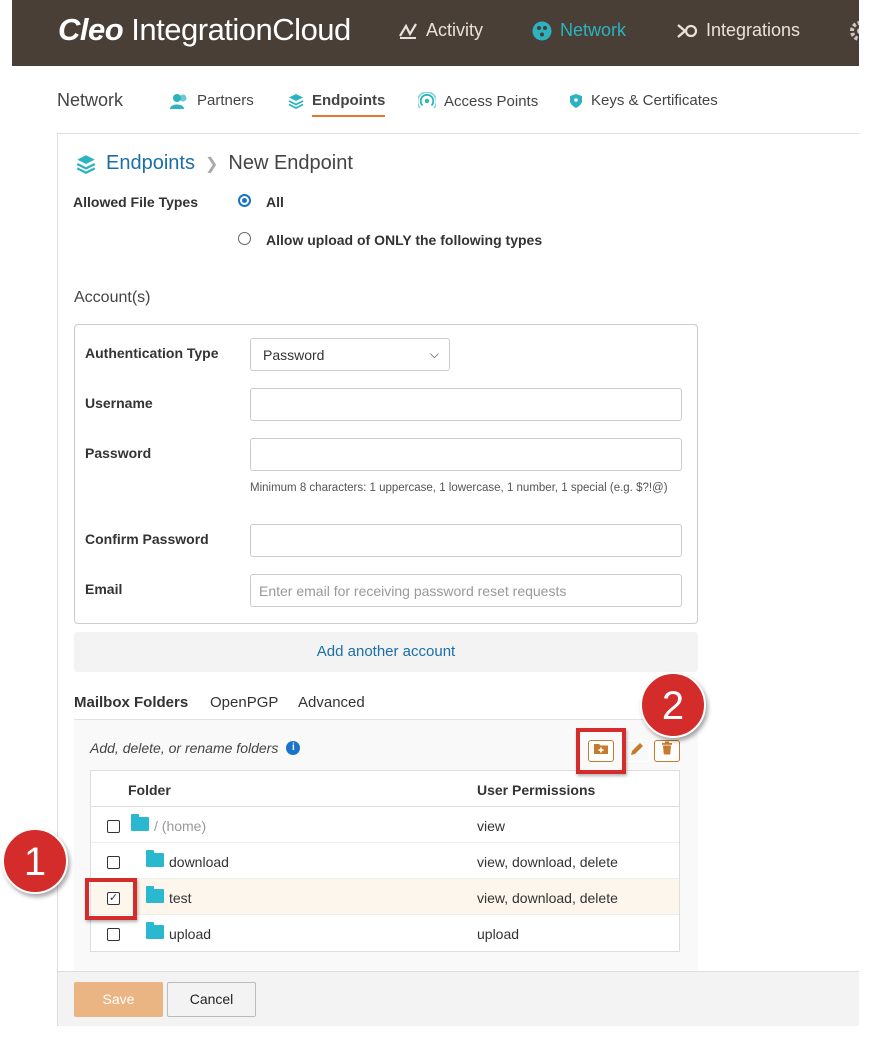 This screenshot has height=1060, width=885. What do you see at coordinates (190, 934) in the screenshot?
I see `folder-name: upload` at bounding box center [190, 934].